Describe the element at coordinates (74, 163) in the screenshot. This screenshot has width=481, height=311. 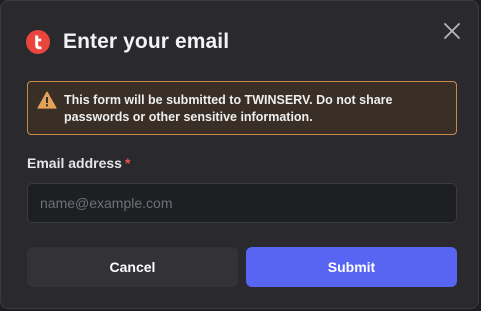
I see `email-label-text: Email address` at that location.